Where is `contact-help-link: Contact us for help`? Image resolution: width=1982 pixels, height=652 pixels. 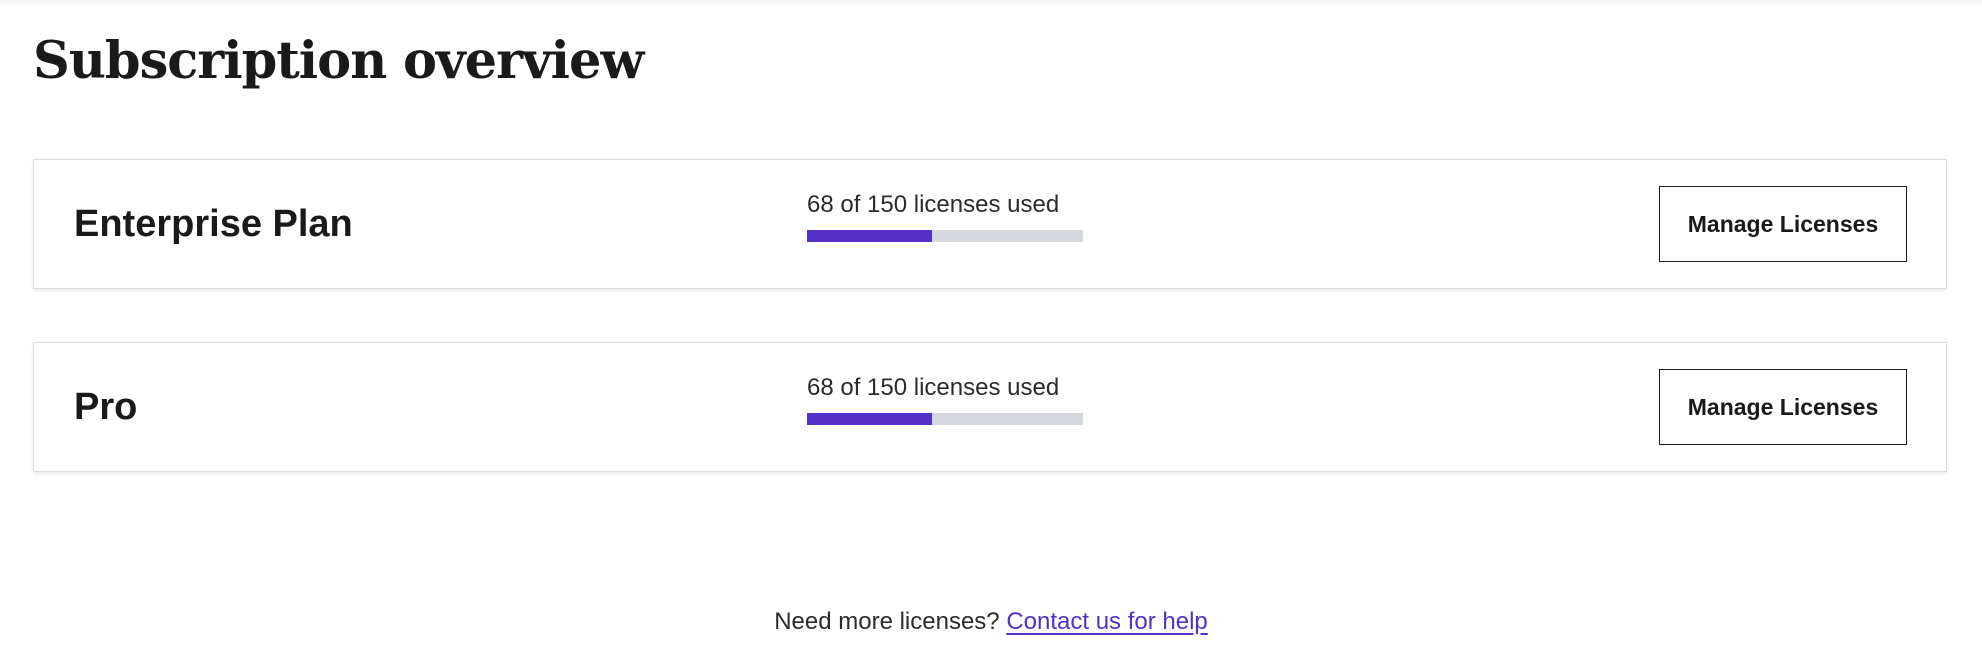
contact-help-link: Contact us for help is located at coordinates (1106, 621).